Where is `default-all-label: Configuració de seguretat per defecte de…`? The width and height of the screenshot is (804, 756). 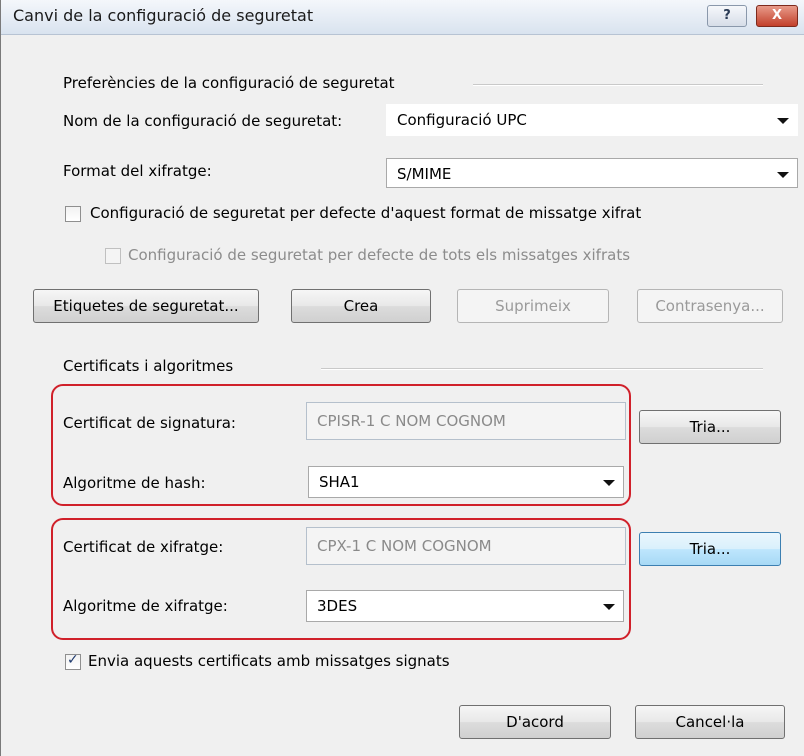 default-all-label: Configuració de seguretat per defecte de… is located at coordinates (379, 255).